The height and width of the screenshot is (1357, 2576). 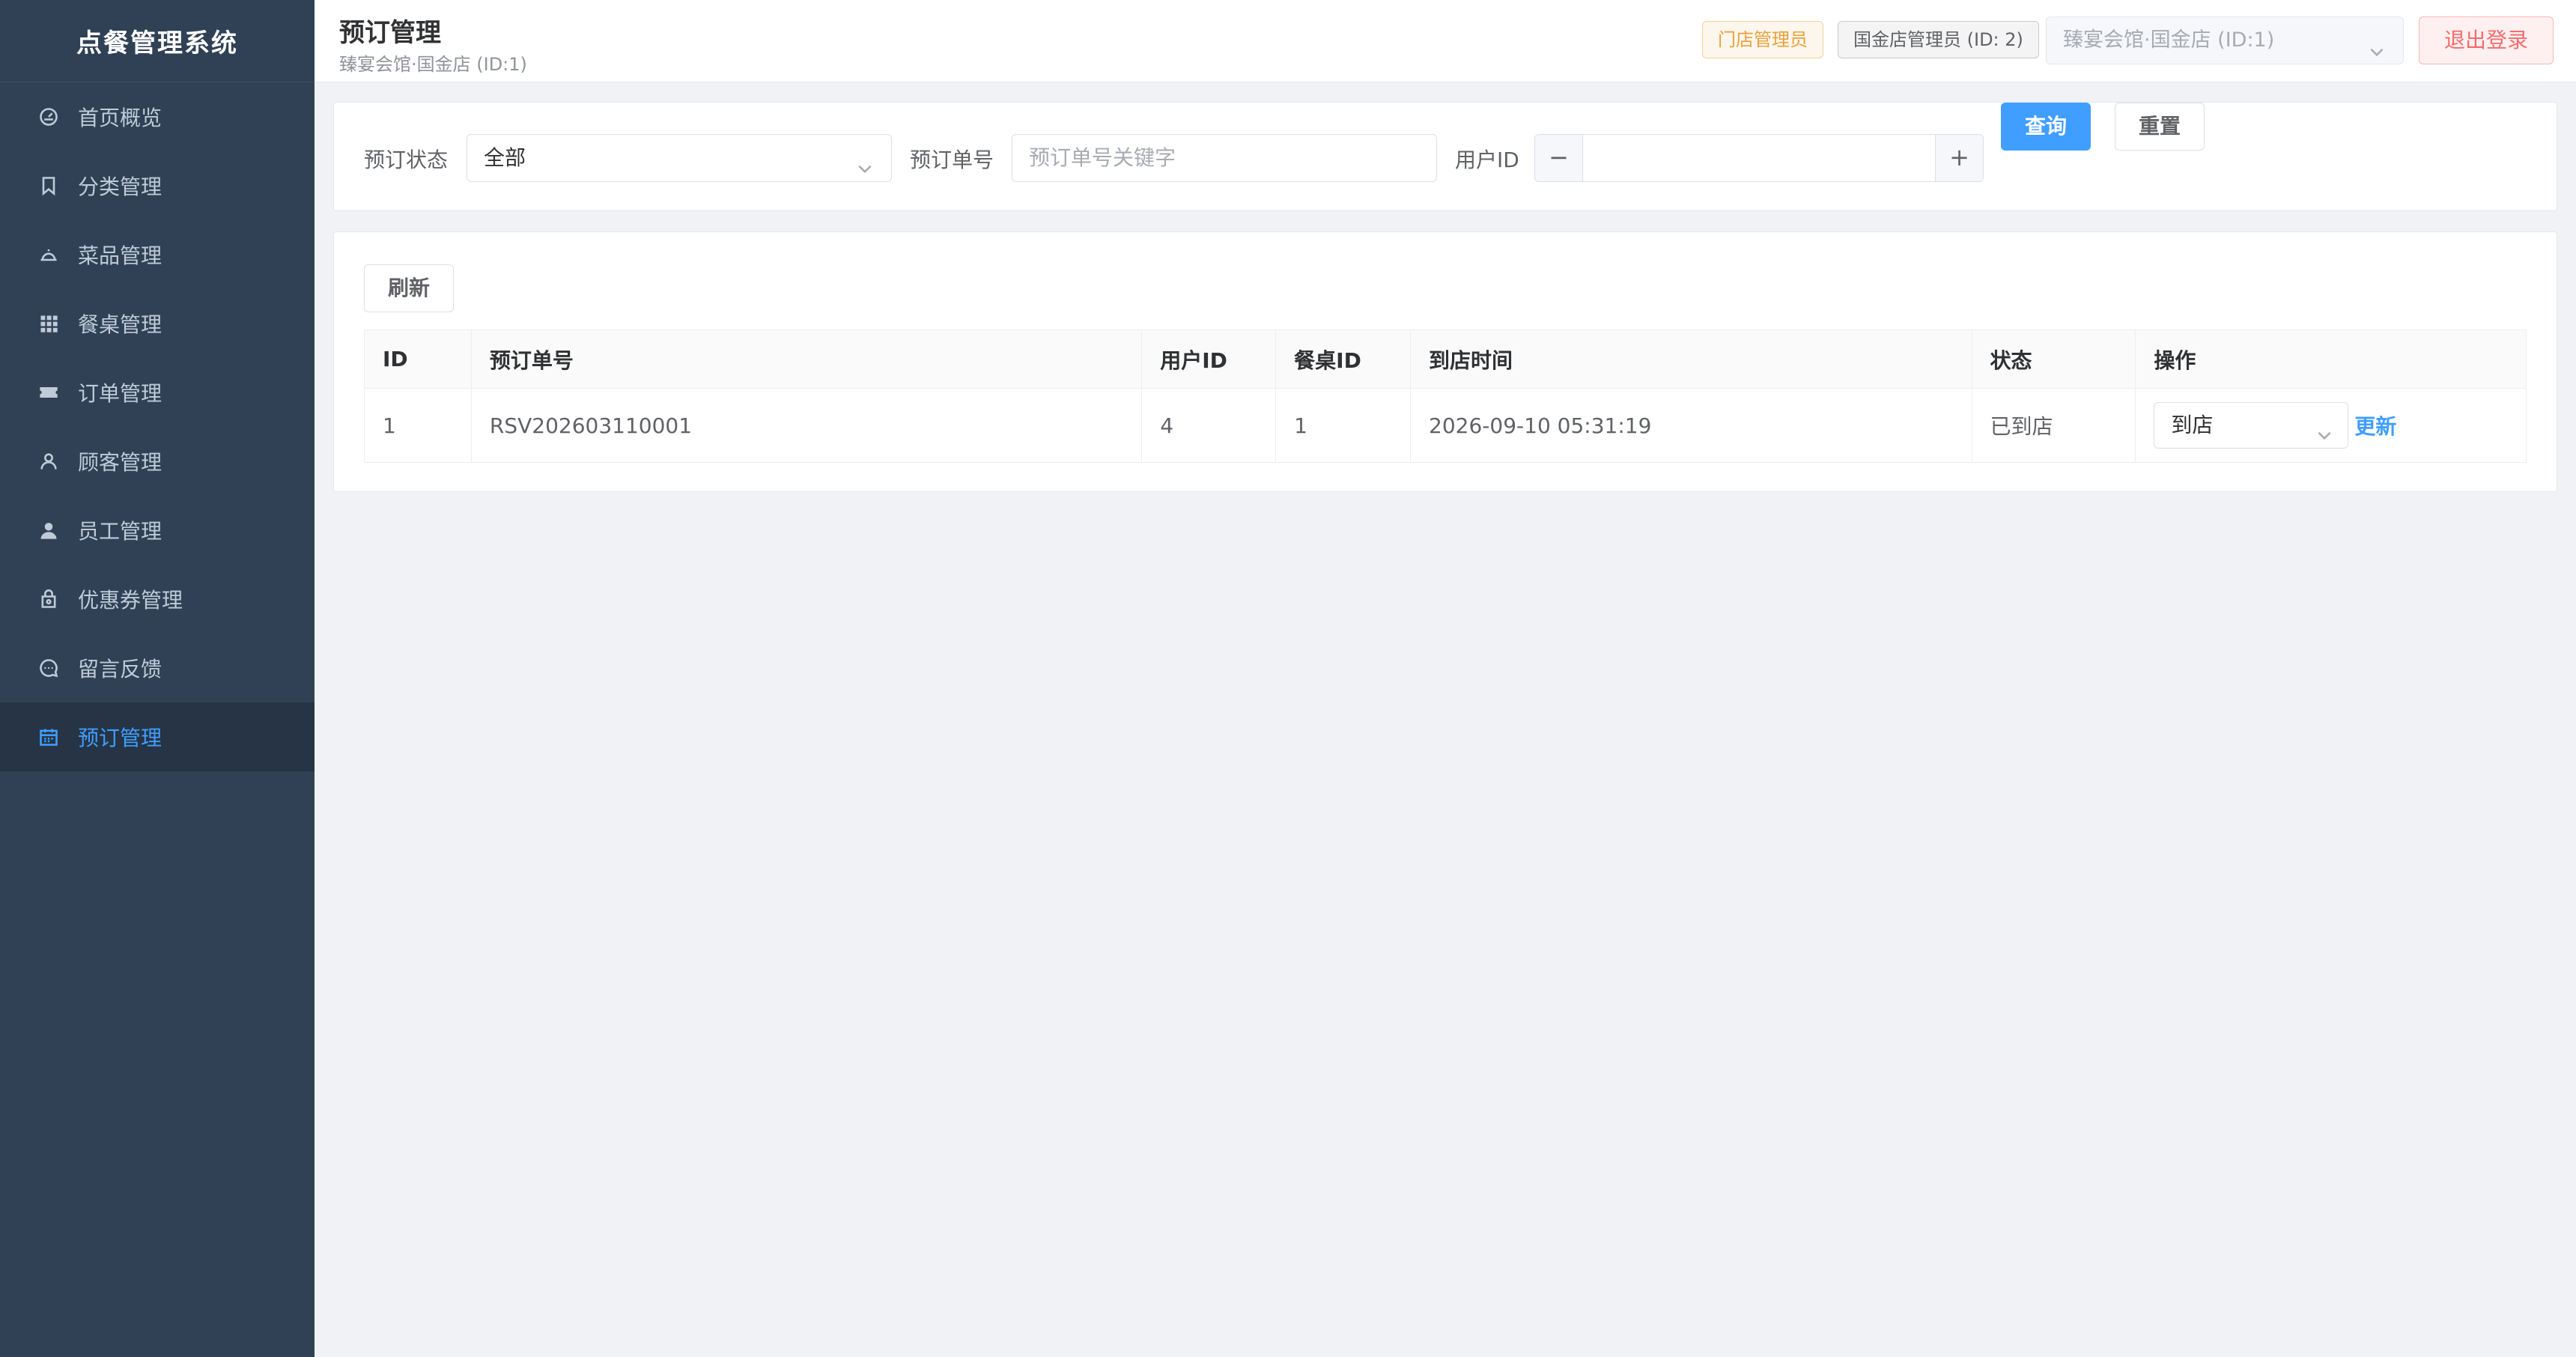 I want to click on column-header-user-id: 用户ID, so click(x=1209, y=359).